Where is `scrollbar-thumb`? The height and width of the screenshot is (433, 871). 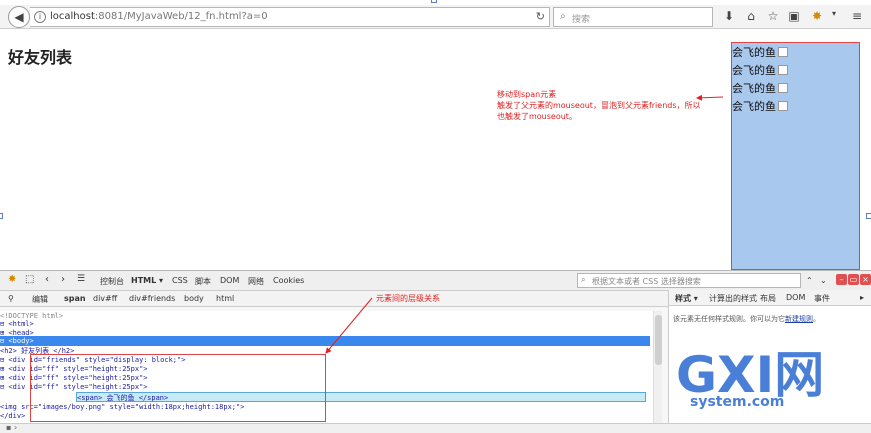 scrollbar-thumb is located at coordinates (658, 340).